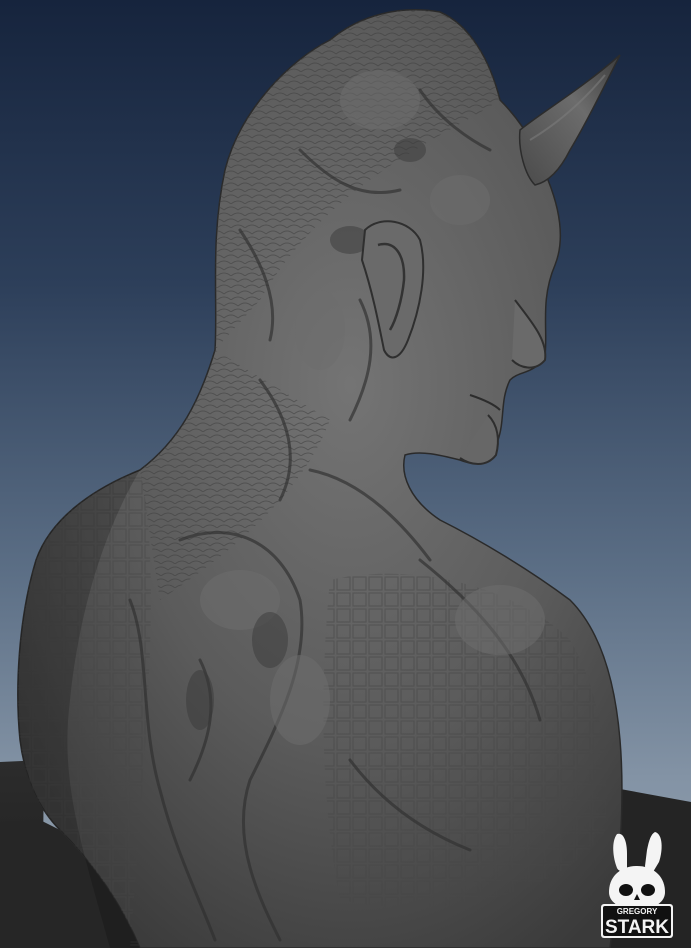 This screenshot has width=691, height=948. I want to click on horn, so click(569, 120).